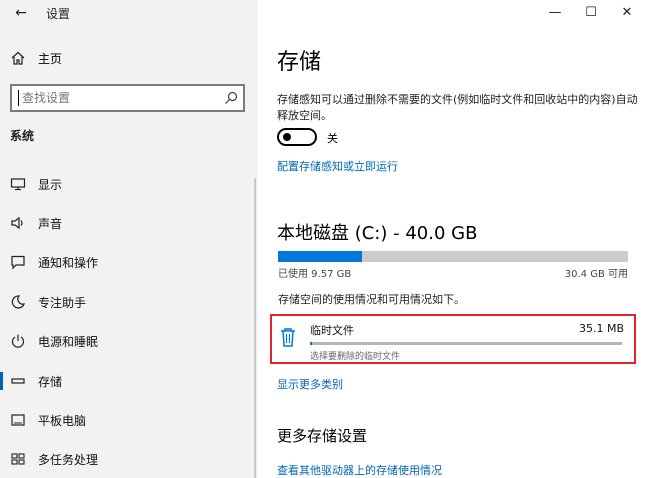 This screenshot has height=478, width=650. I want to click on storage-sense-description: 存储感知可以通过删除不需要的文件(例如临时文件和回收站中的内容)自动释放空间。, so click(457, 107).